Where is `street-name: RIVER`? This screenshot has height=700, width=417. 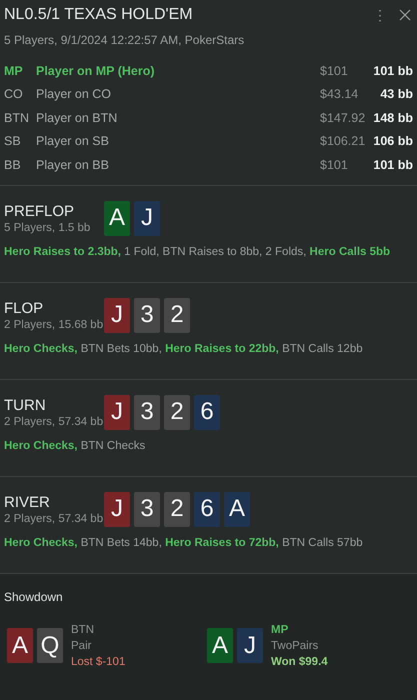
street-name: RIVER is located at coordinates (27, 502).